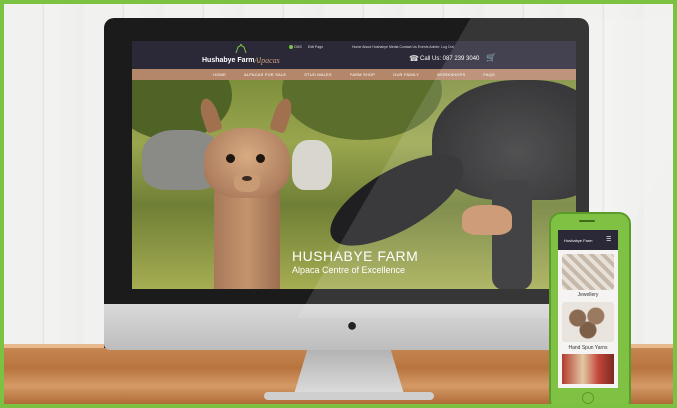 The width and height of the screenshot is (677, 408). Describe the element at coordinates (349, 372) in the screenshot. I see `imac-stand` at that location.